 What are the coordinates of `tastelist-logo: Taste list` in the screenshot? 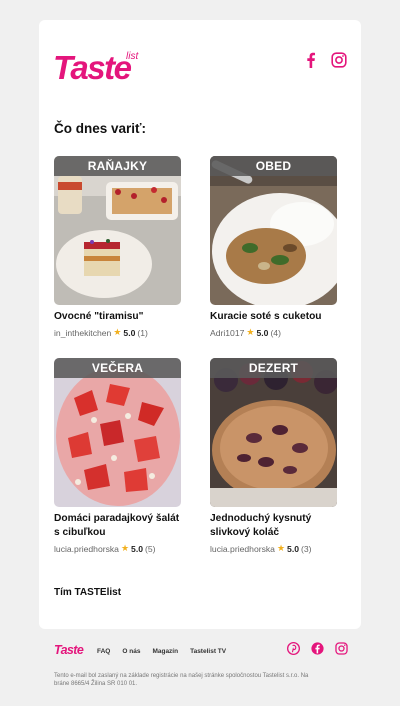 It's located at (101, 66).